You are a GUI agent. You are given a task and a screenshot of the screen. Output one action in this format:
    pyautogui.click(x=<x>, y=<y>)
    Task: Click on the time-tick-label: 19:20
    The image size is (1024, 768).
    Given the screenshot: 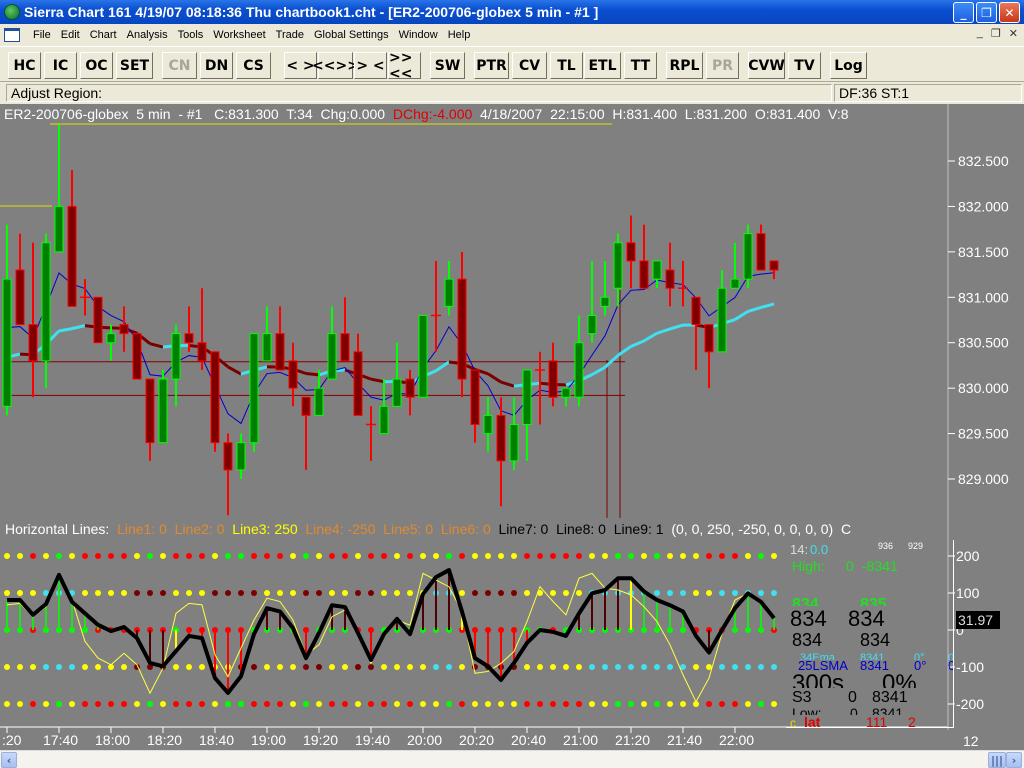 What is the action you would take?
    pyautogui.click(x=320, y=740)
    